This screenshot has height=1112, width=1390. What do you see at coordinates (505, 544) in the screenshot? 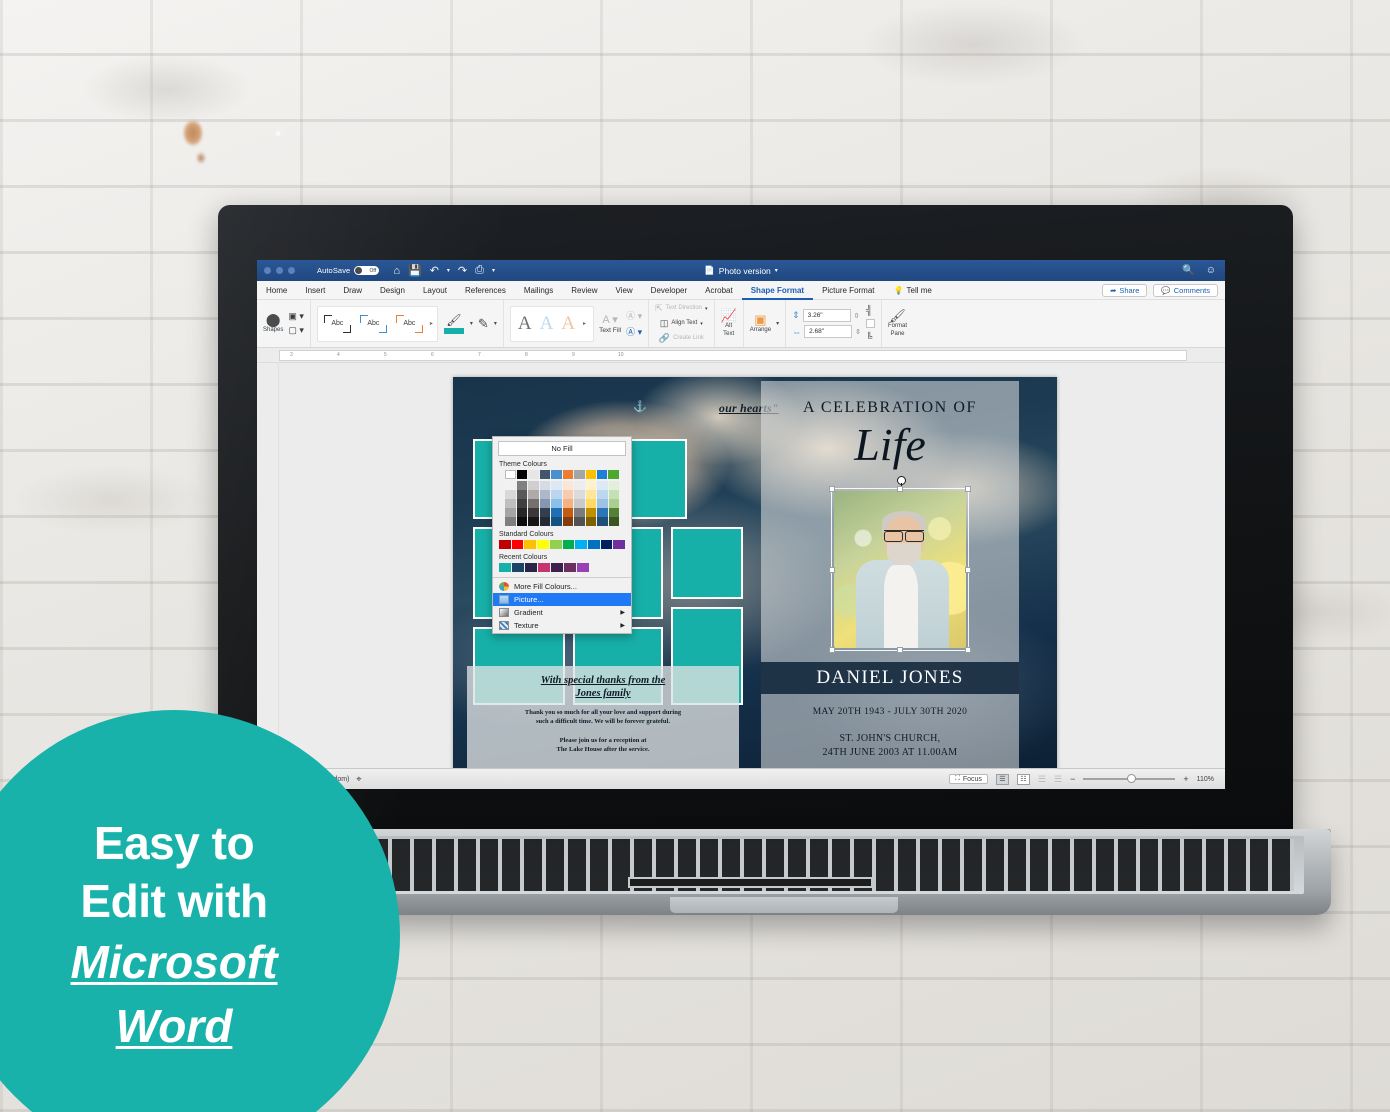
I see `standard-swatch-darkred` at bounding box center [505, 544].